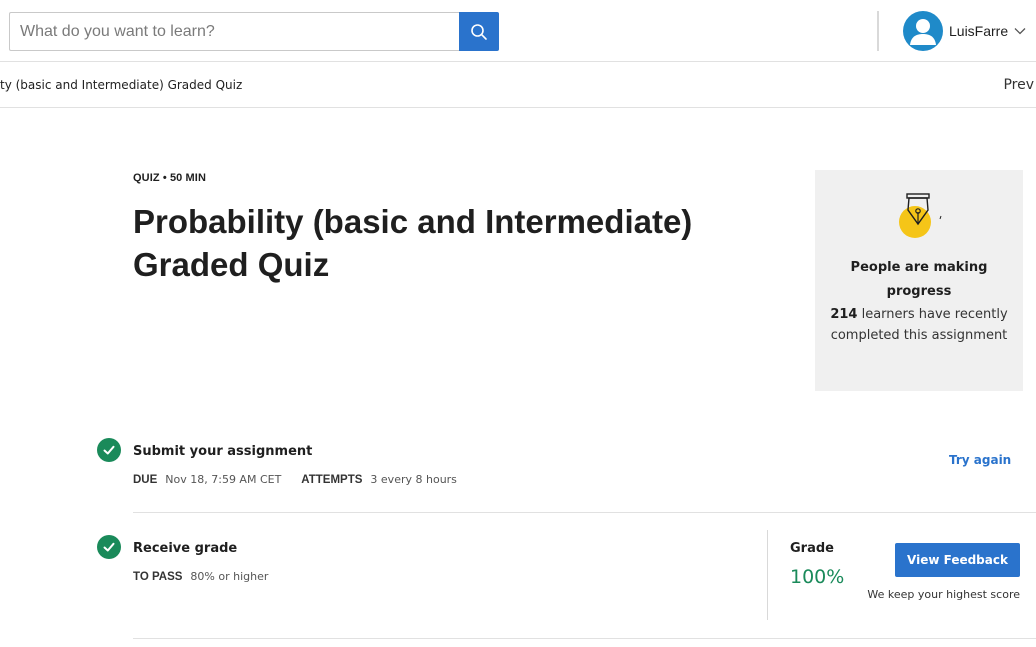 The image size is (1036, 647). Describe the element at coordinates (332, 480) in the screenshot. I see `attempts-label: ATTEMPTS` at that location.